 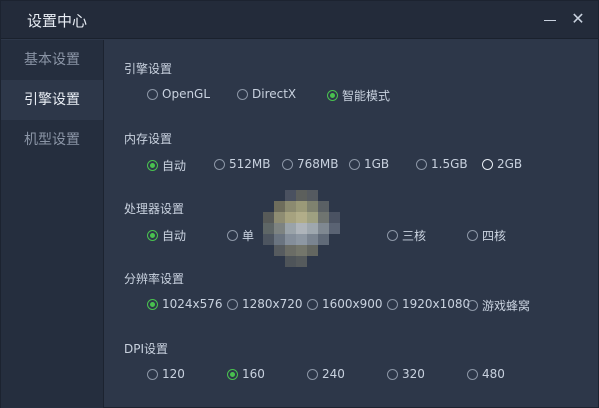 I want to click on option-label: 480, so click(x=493, y=374).